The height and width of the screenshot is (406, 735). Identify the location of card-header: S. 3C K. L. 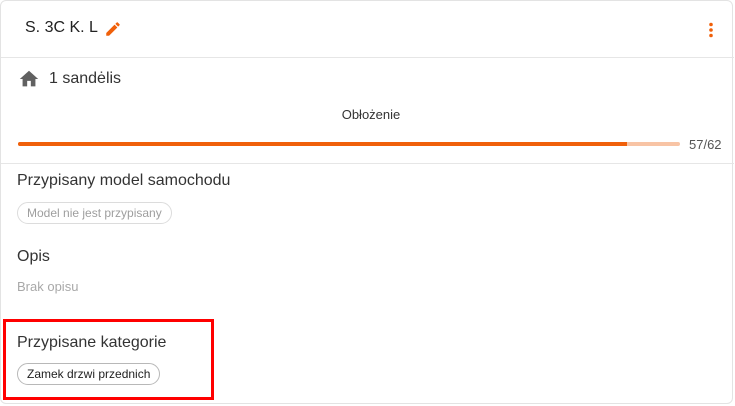
(367, 29).